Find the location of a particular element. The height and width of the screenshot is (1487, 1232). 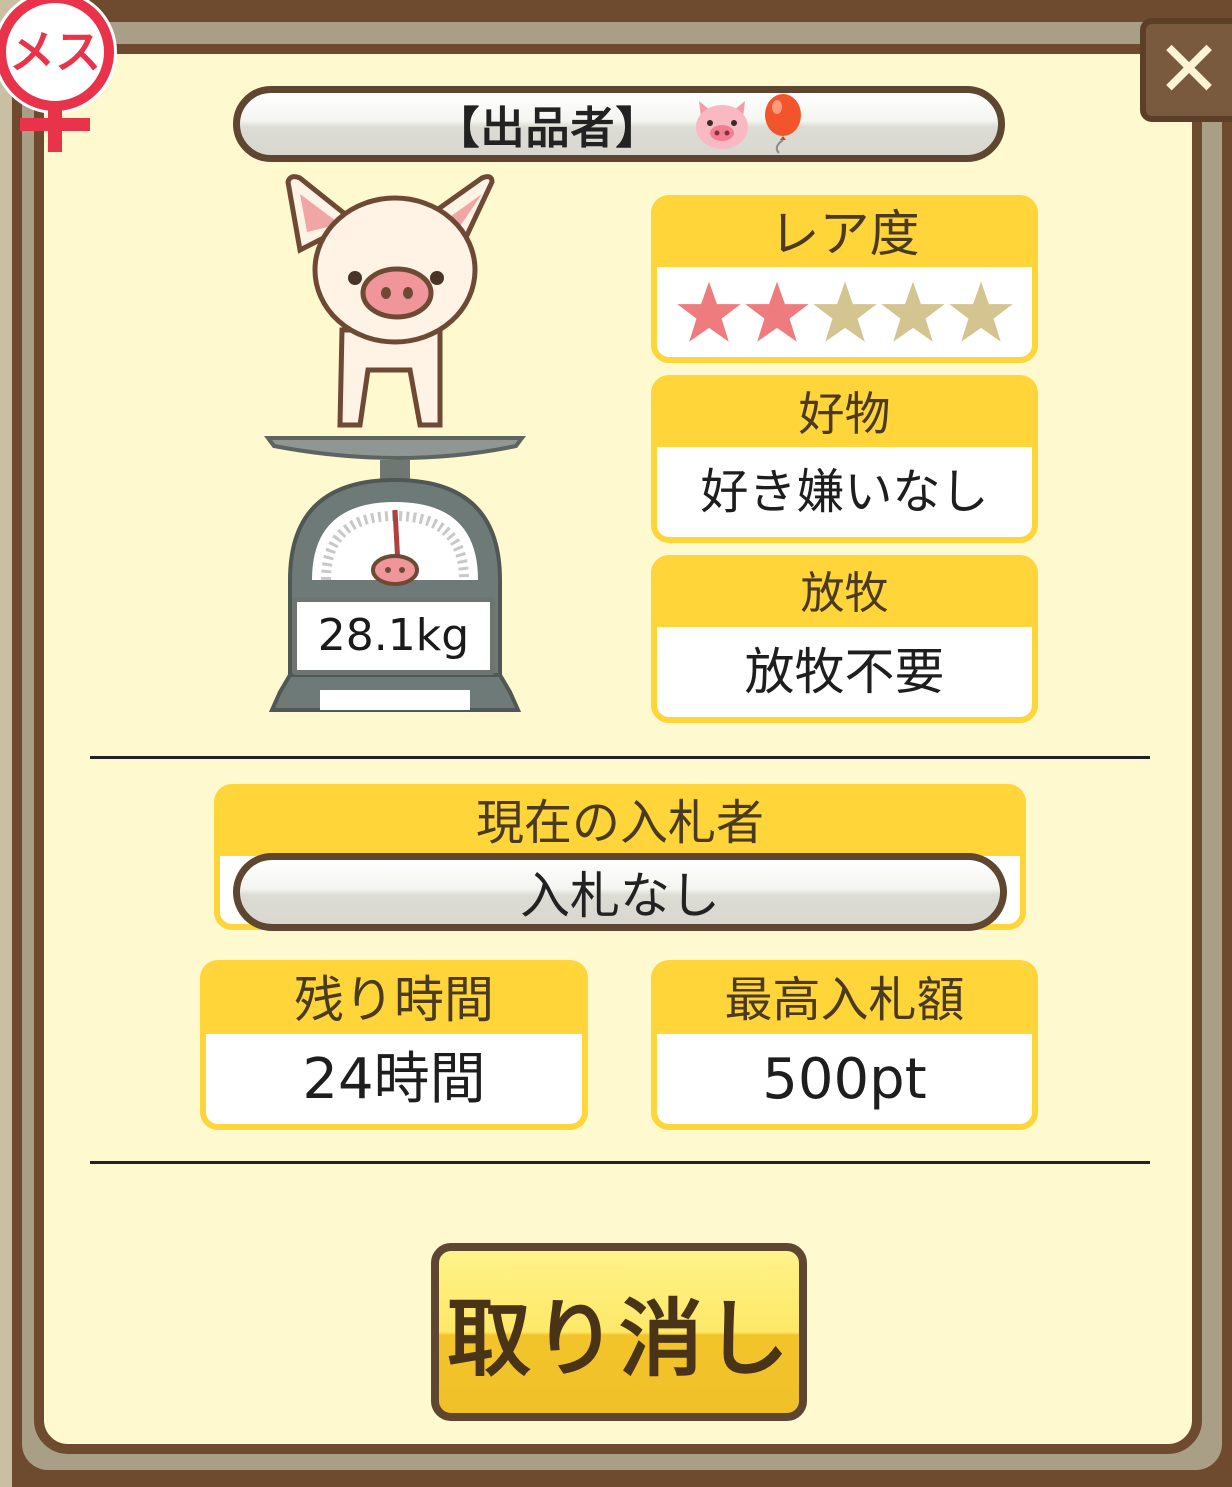

rarity-label: レア度 is located at coordinates (844, 234).